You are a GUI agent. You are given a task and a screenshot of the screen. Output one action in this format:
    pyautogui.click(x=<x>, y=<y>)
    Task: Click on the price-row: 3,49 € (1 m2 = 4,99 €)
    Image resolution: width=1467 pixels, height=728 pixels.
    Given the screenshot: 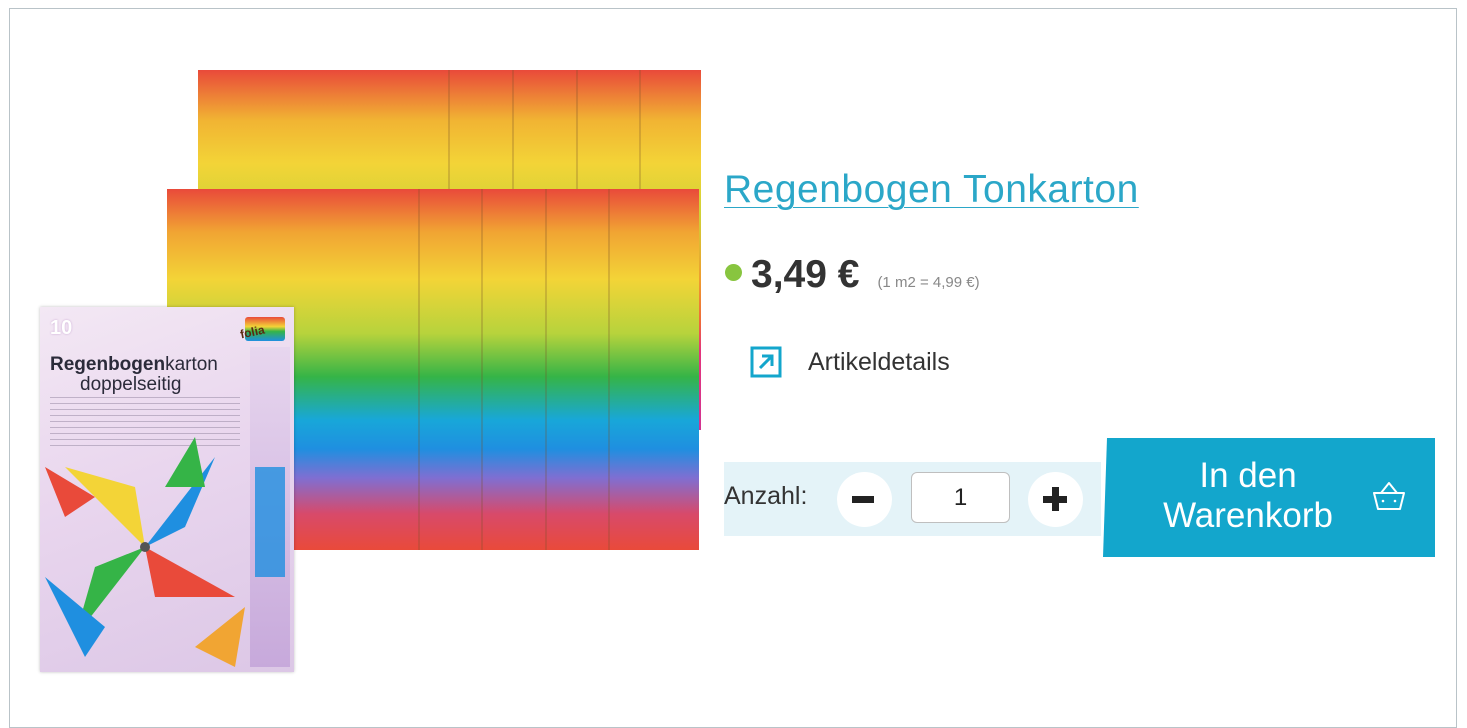 What is the action you would take?
    pyautogui.click(x=852, y=275)
    